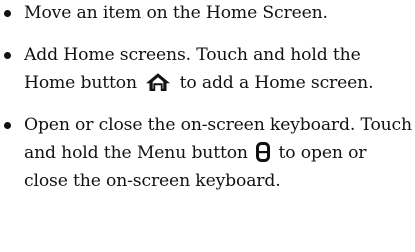 The width and height of the screenshot is (415, 252). Describe the element at coordinates (176, 13) in the screenshot. I see `item-text: Move an item on the Home Screen.` at that location.